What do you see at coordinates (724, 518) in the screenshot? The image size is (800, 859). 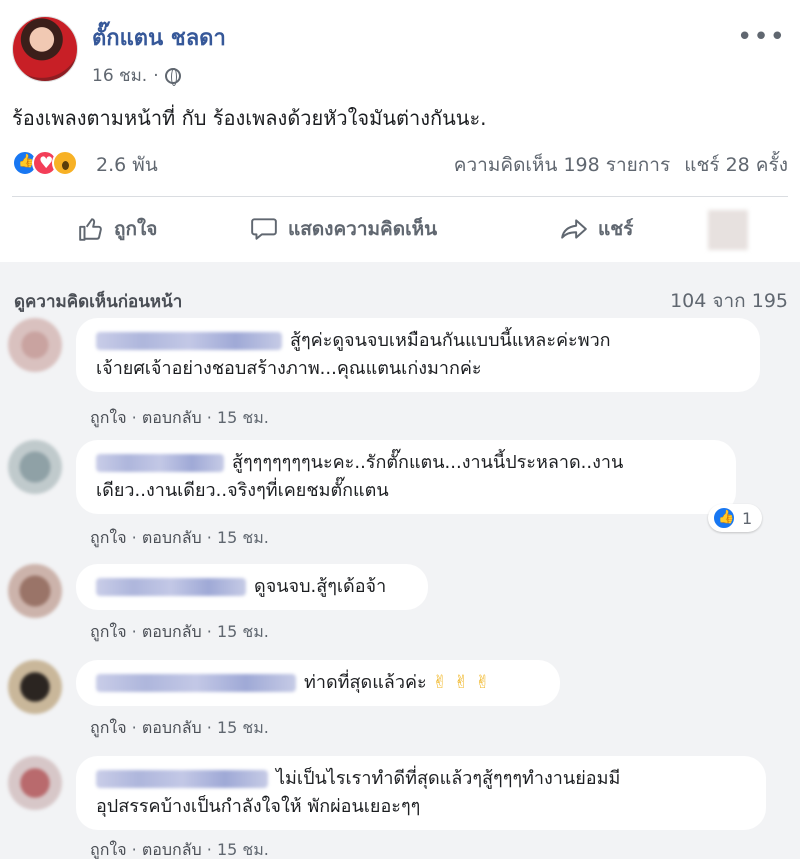 I see `like-reaction-icon` at bounding box center [724, 518].